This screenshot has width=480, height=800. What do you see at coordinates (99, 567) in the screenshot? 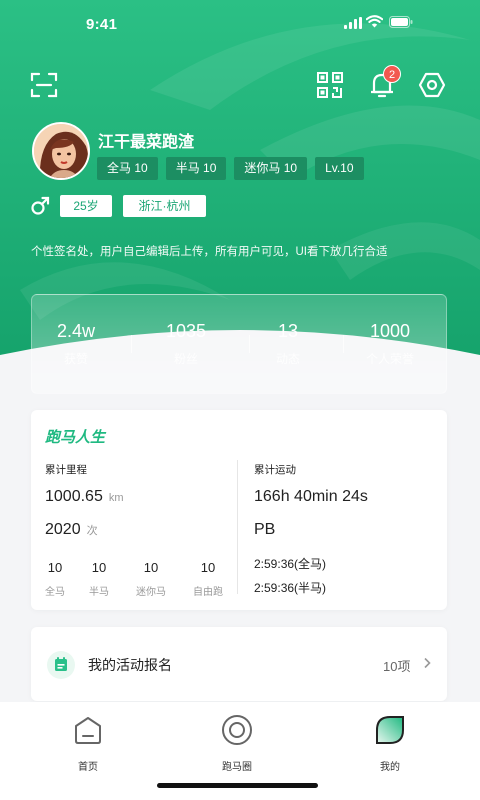
I see `breakdown-half-value: 10` at bounding box center [99, 567].